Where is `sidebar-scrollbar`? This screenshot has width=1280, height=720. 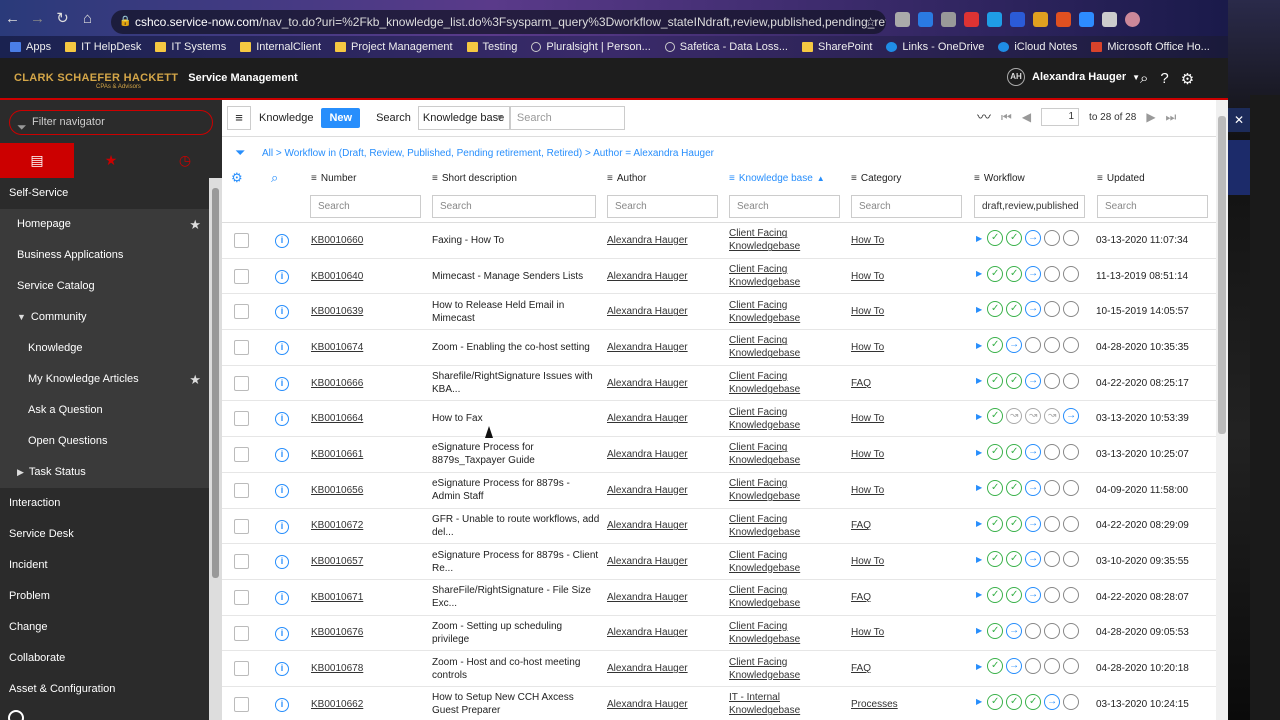 sidebar-scrollbar is located at coordinates (215, 449).